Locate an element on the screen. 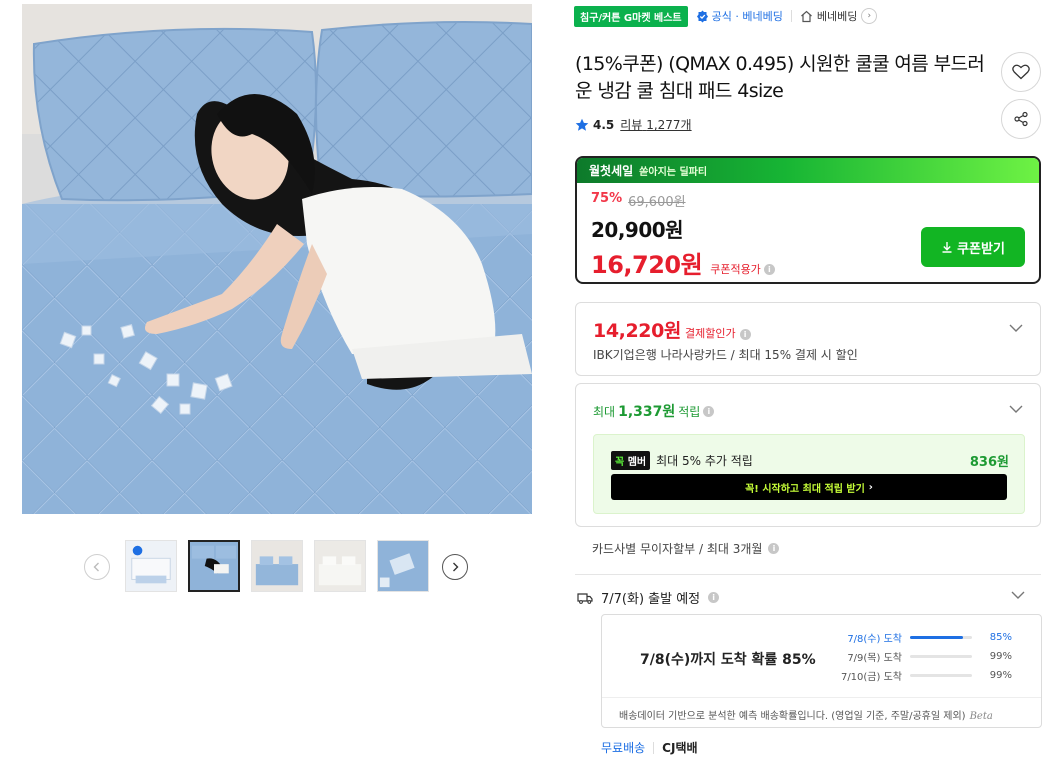 The width and height of the screenshot is (1054, 765). store-link: 베네베딩 › is located at coordinates (839, 16).